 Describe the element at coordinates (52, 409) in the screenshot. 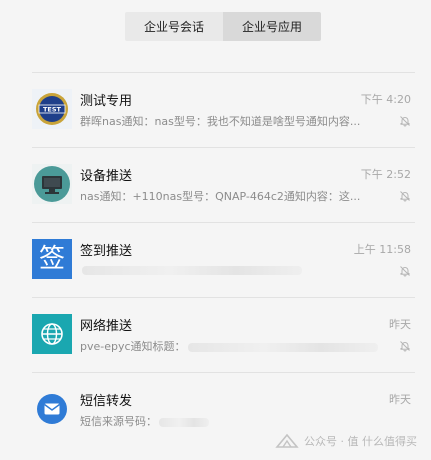

I see `message-icon` at that location.